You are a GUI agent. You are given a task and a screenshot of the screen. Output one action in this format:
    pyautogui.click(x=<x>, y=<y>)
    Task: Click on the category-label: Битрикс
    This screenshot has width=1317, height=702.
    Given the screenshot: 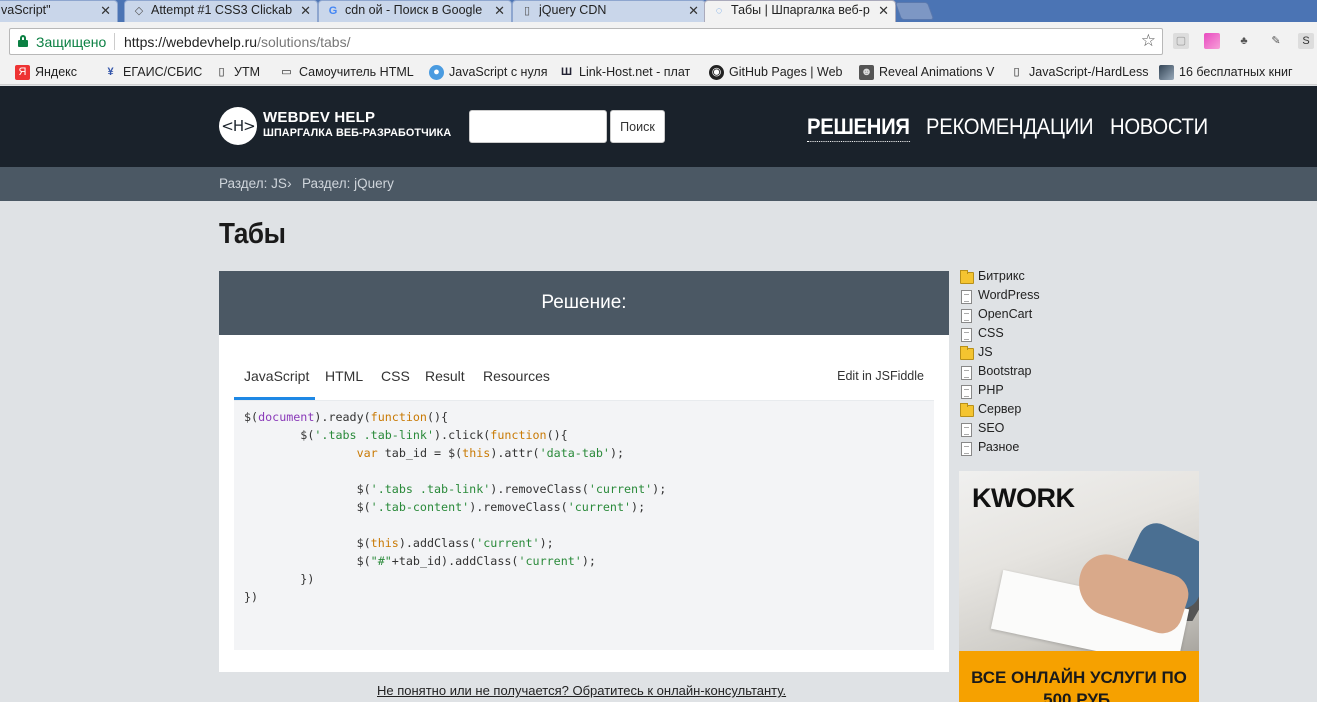 What is the action you would take?
    pyautogui.click(x=1001, y=276)
    